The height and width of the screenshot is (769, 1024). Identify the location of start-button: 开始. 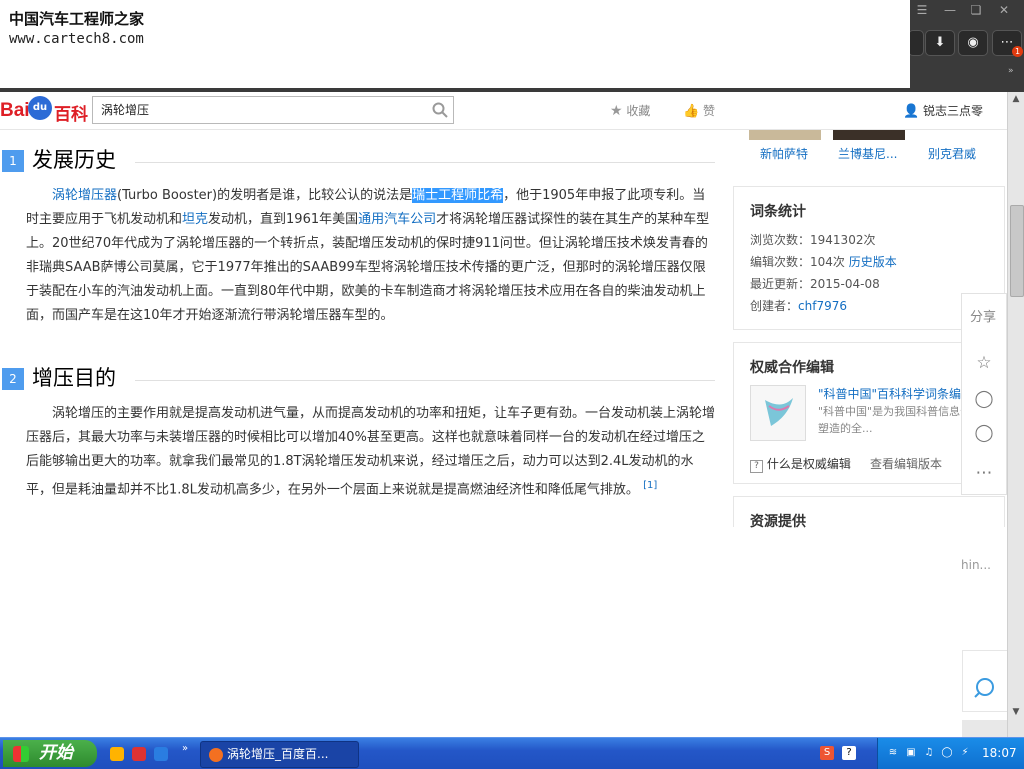
(50, 753).